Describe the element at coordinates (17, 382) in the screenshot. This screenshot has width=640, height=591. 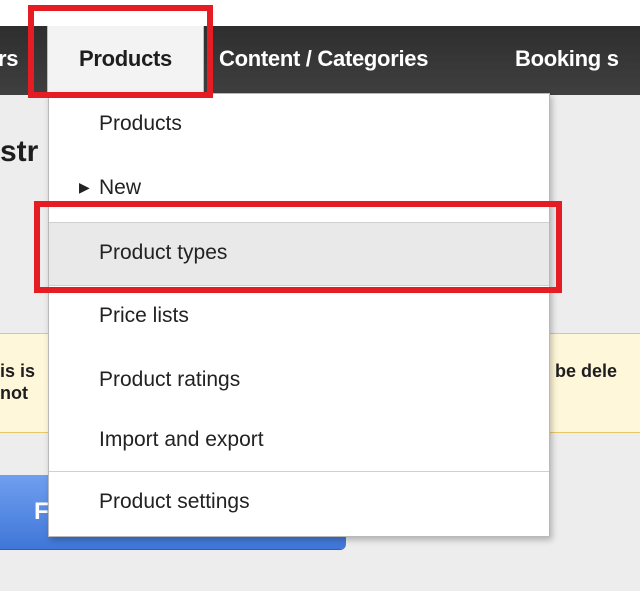
I see `warning-text-left: is is not` at that location.